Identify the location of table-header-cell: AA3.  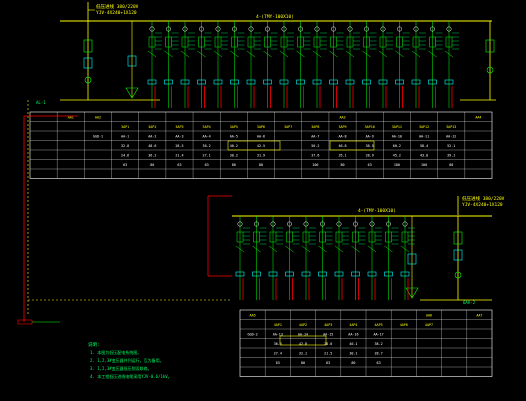
(342, 118).